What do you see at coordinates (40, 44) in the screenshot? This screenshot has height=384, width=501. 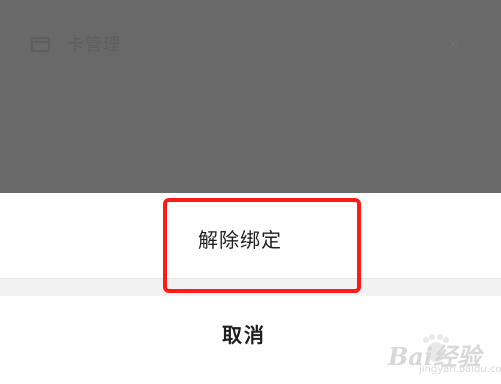 I see `card-icon` at bounding box center [40, 44].